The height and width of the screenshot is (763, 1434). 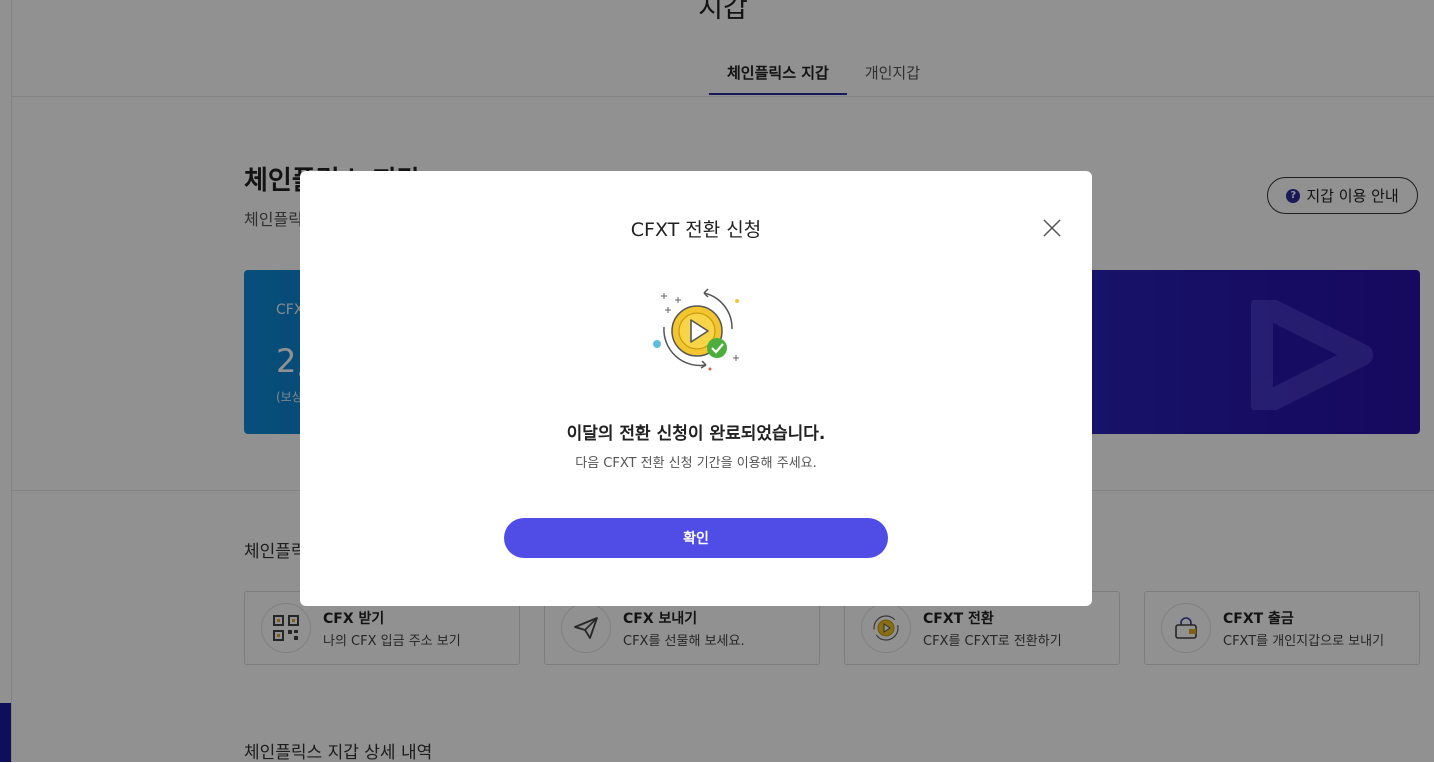 I want to click on confirm-button: 확인, so click(x=696, y=538).